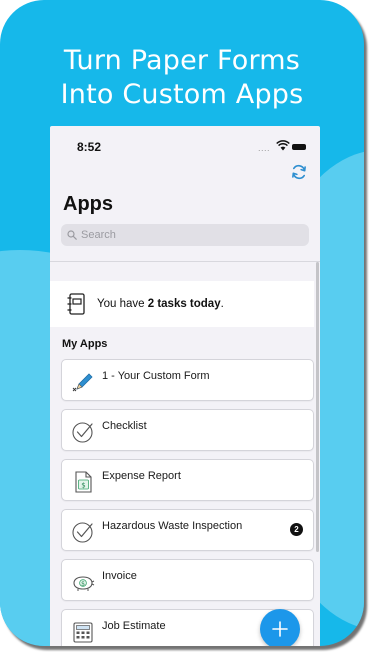 The width and height of the screenshot is (371, 652). What do you see at coordinates (83, 632) in the screenshot?
I see `calculator-icon` at bounding box center [83, 632].